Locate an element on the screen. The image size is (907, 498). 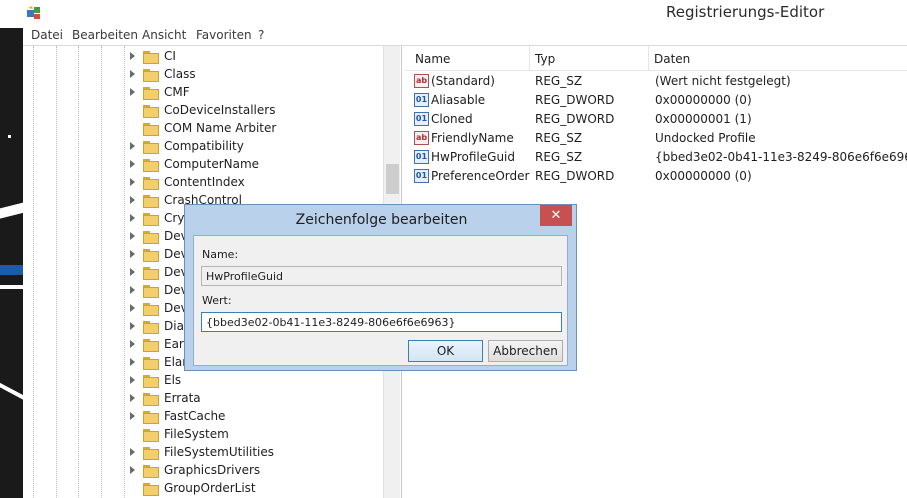
value-name-field: HwProfileGuid is located at coordinates (381, 276).